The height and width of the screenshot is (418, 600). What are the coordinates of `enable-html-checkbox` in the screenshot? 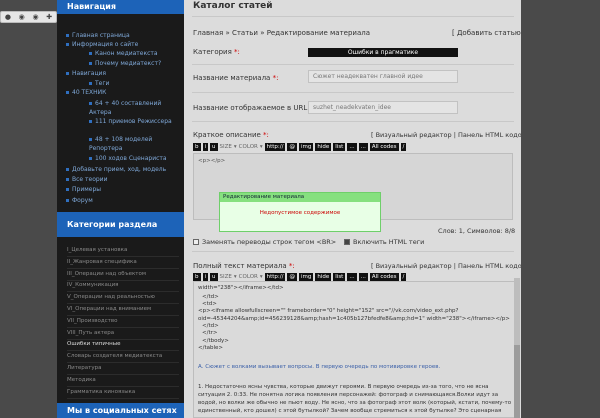 It's located at (347, 242).